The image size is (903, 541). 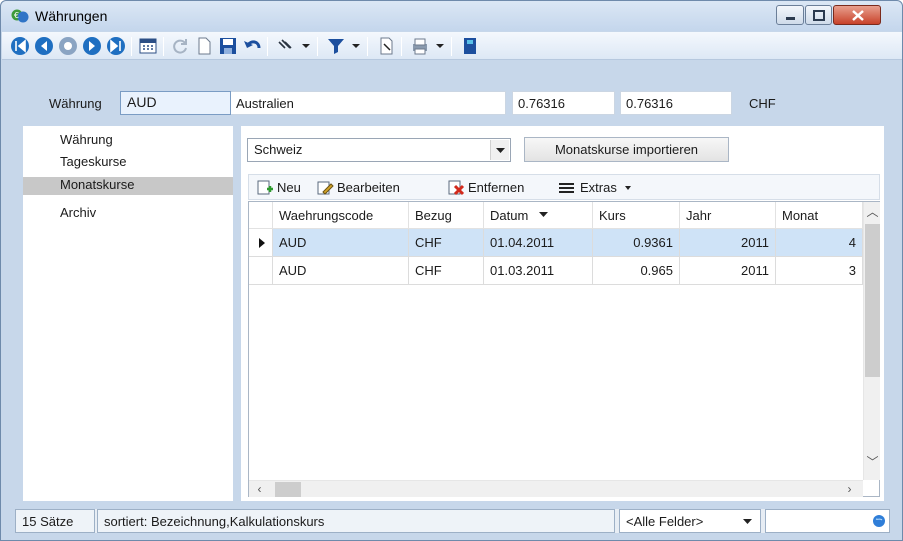 What do you see at coordinates (368, 103) in the screenshot?
I see `country-name-field: Australien` at bounding box center [368, 103].